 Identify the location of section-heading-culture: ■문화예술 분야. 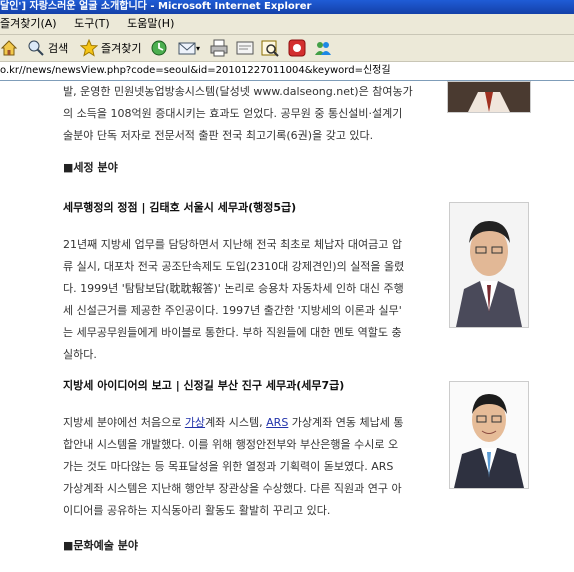
(100, 545).